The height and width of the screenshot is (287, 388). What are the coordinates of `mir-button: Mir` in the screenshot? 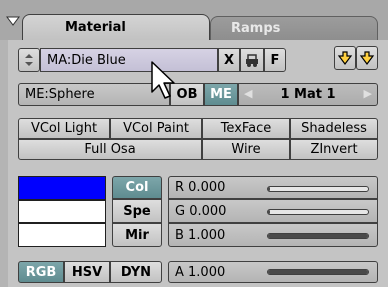 It's located at (137, 235).